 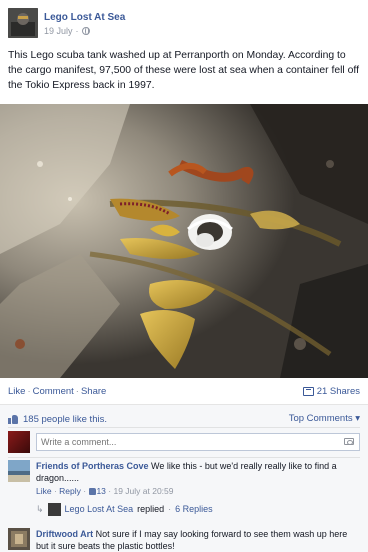 I want to click on share-link: Share, so click(x=93, y=391).